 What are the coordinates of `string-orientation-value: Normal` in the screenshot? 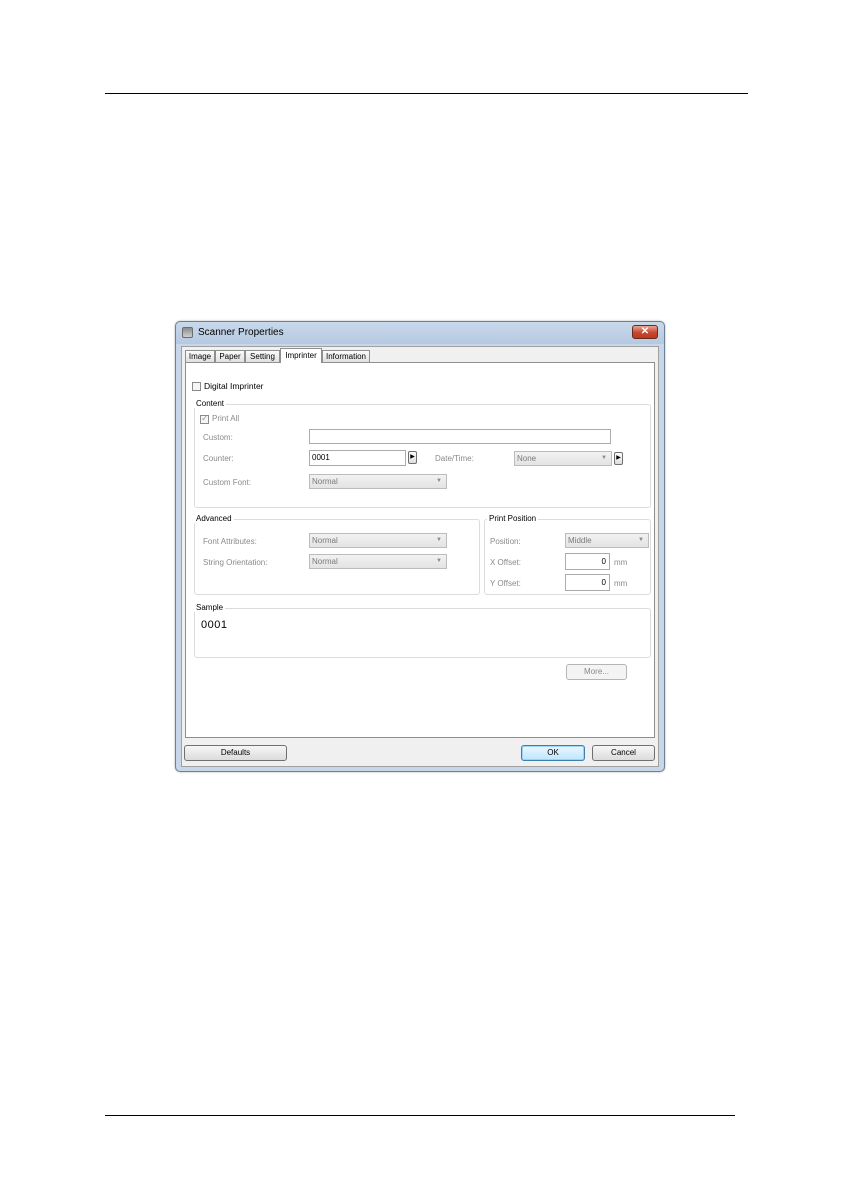 It's located at (325, 561).